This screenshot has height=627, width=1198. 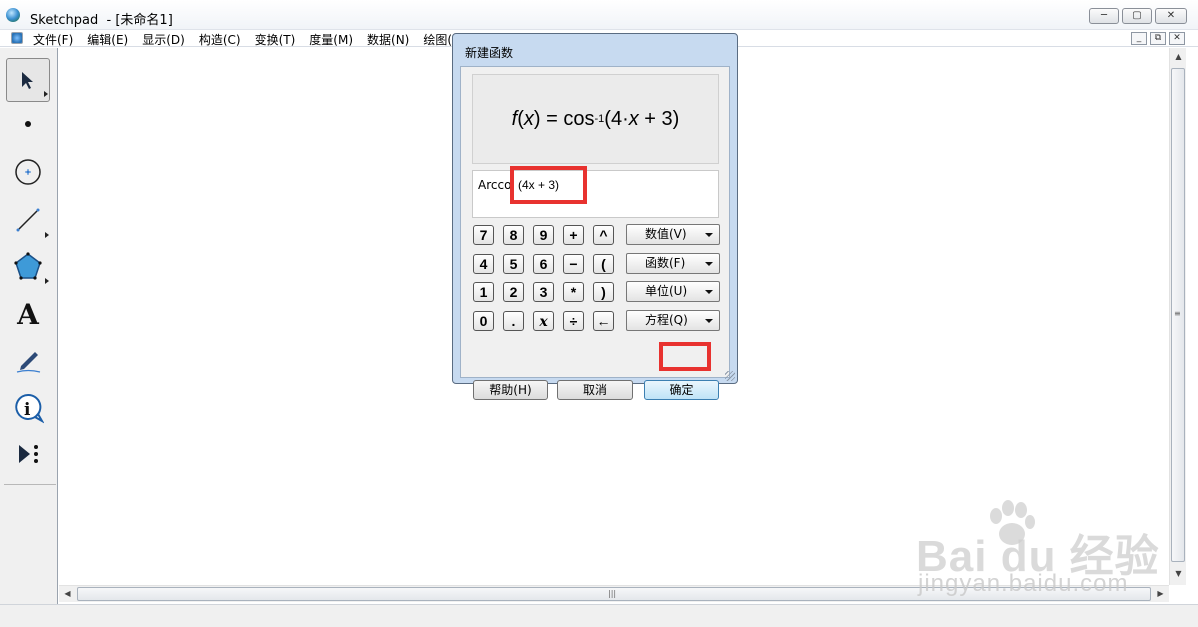 I want to click on equations-dropdown: 方程(Q), so click(x=673, y=320).